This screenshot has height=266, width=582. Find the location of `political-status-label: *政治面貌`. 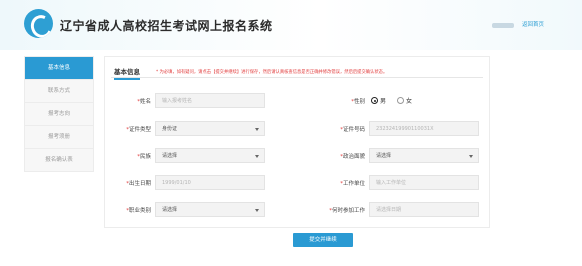

political-status-label: *政治面貌 is located at coordinates (352, 157).